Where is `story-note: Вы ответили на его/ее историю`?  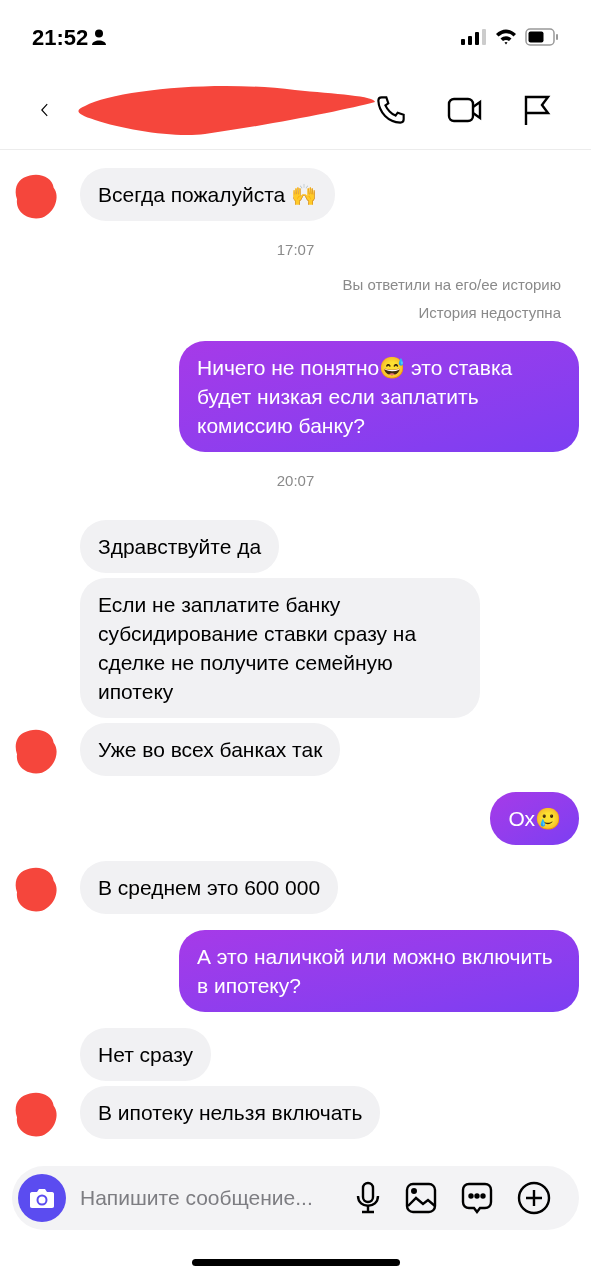
story-note: Вы ответили на его/ее историю is located at coordinates (451, 284).